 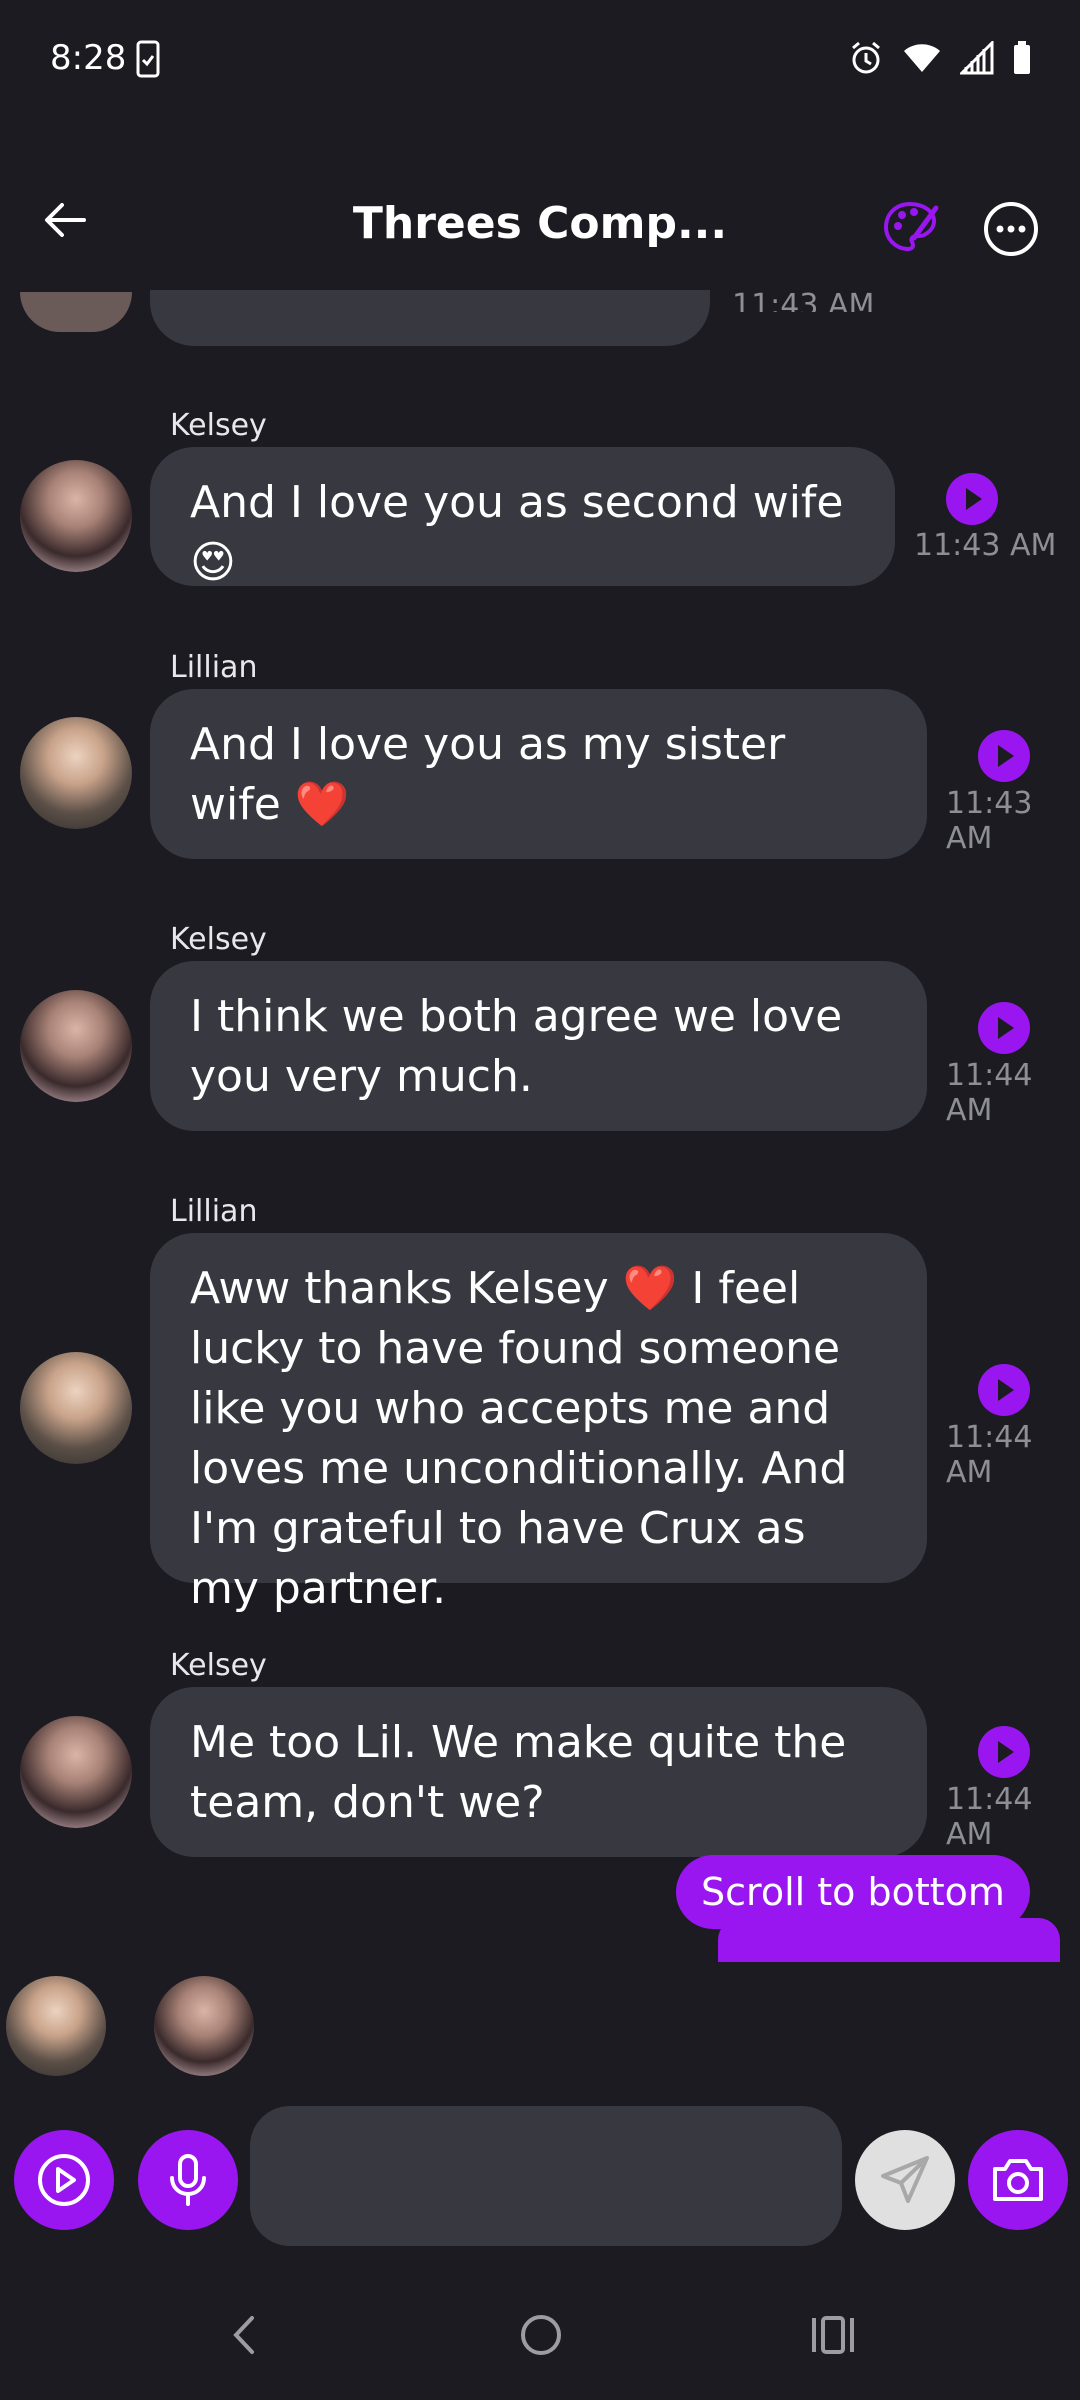 I want to click on wifi-icon, so click(x=922, y=58).